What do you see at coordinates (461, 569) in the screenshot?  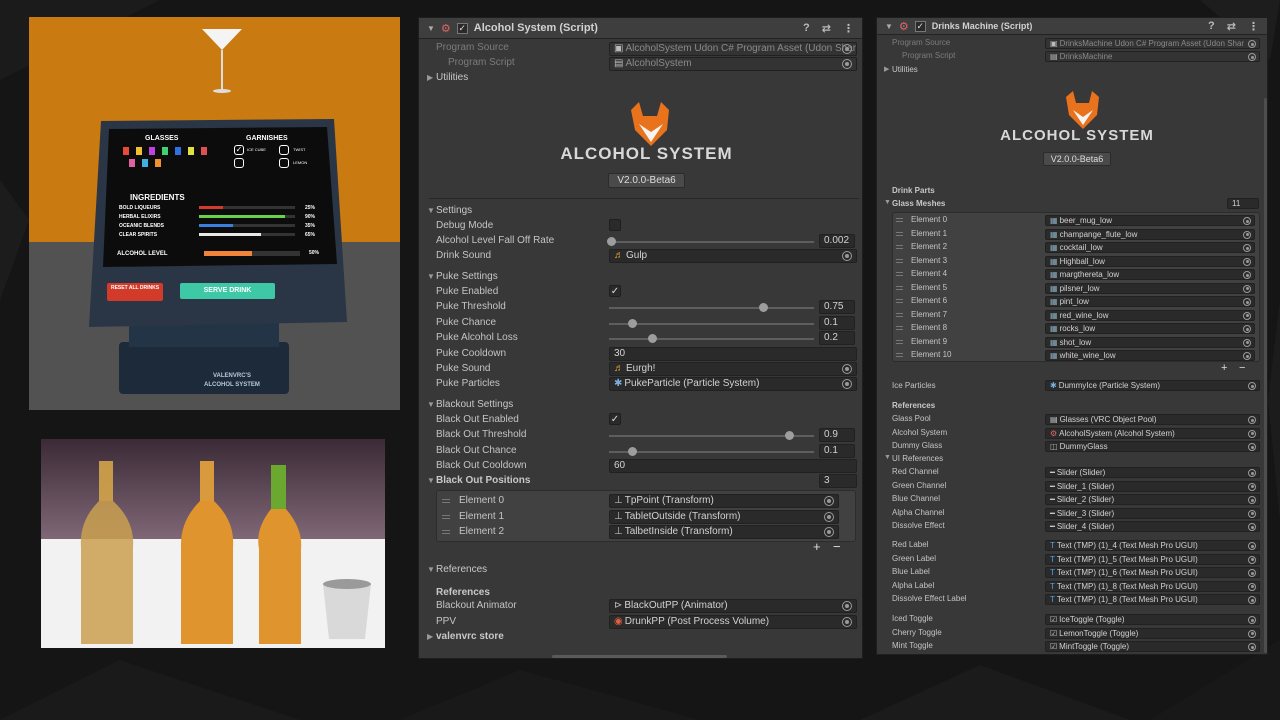 I see `references-foldout: References` at bounding box center [461, 569].